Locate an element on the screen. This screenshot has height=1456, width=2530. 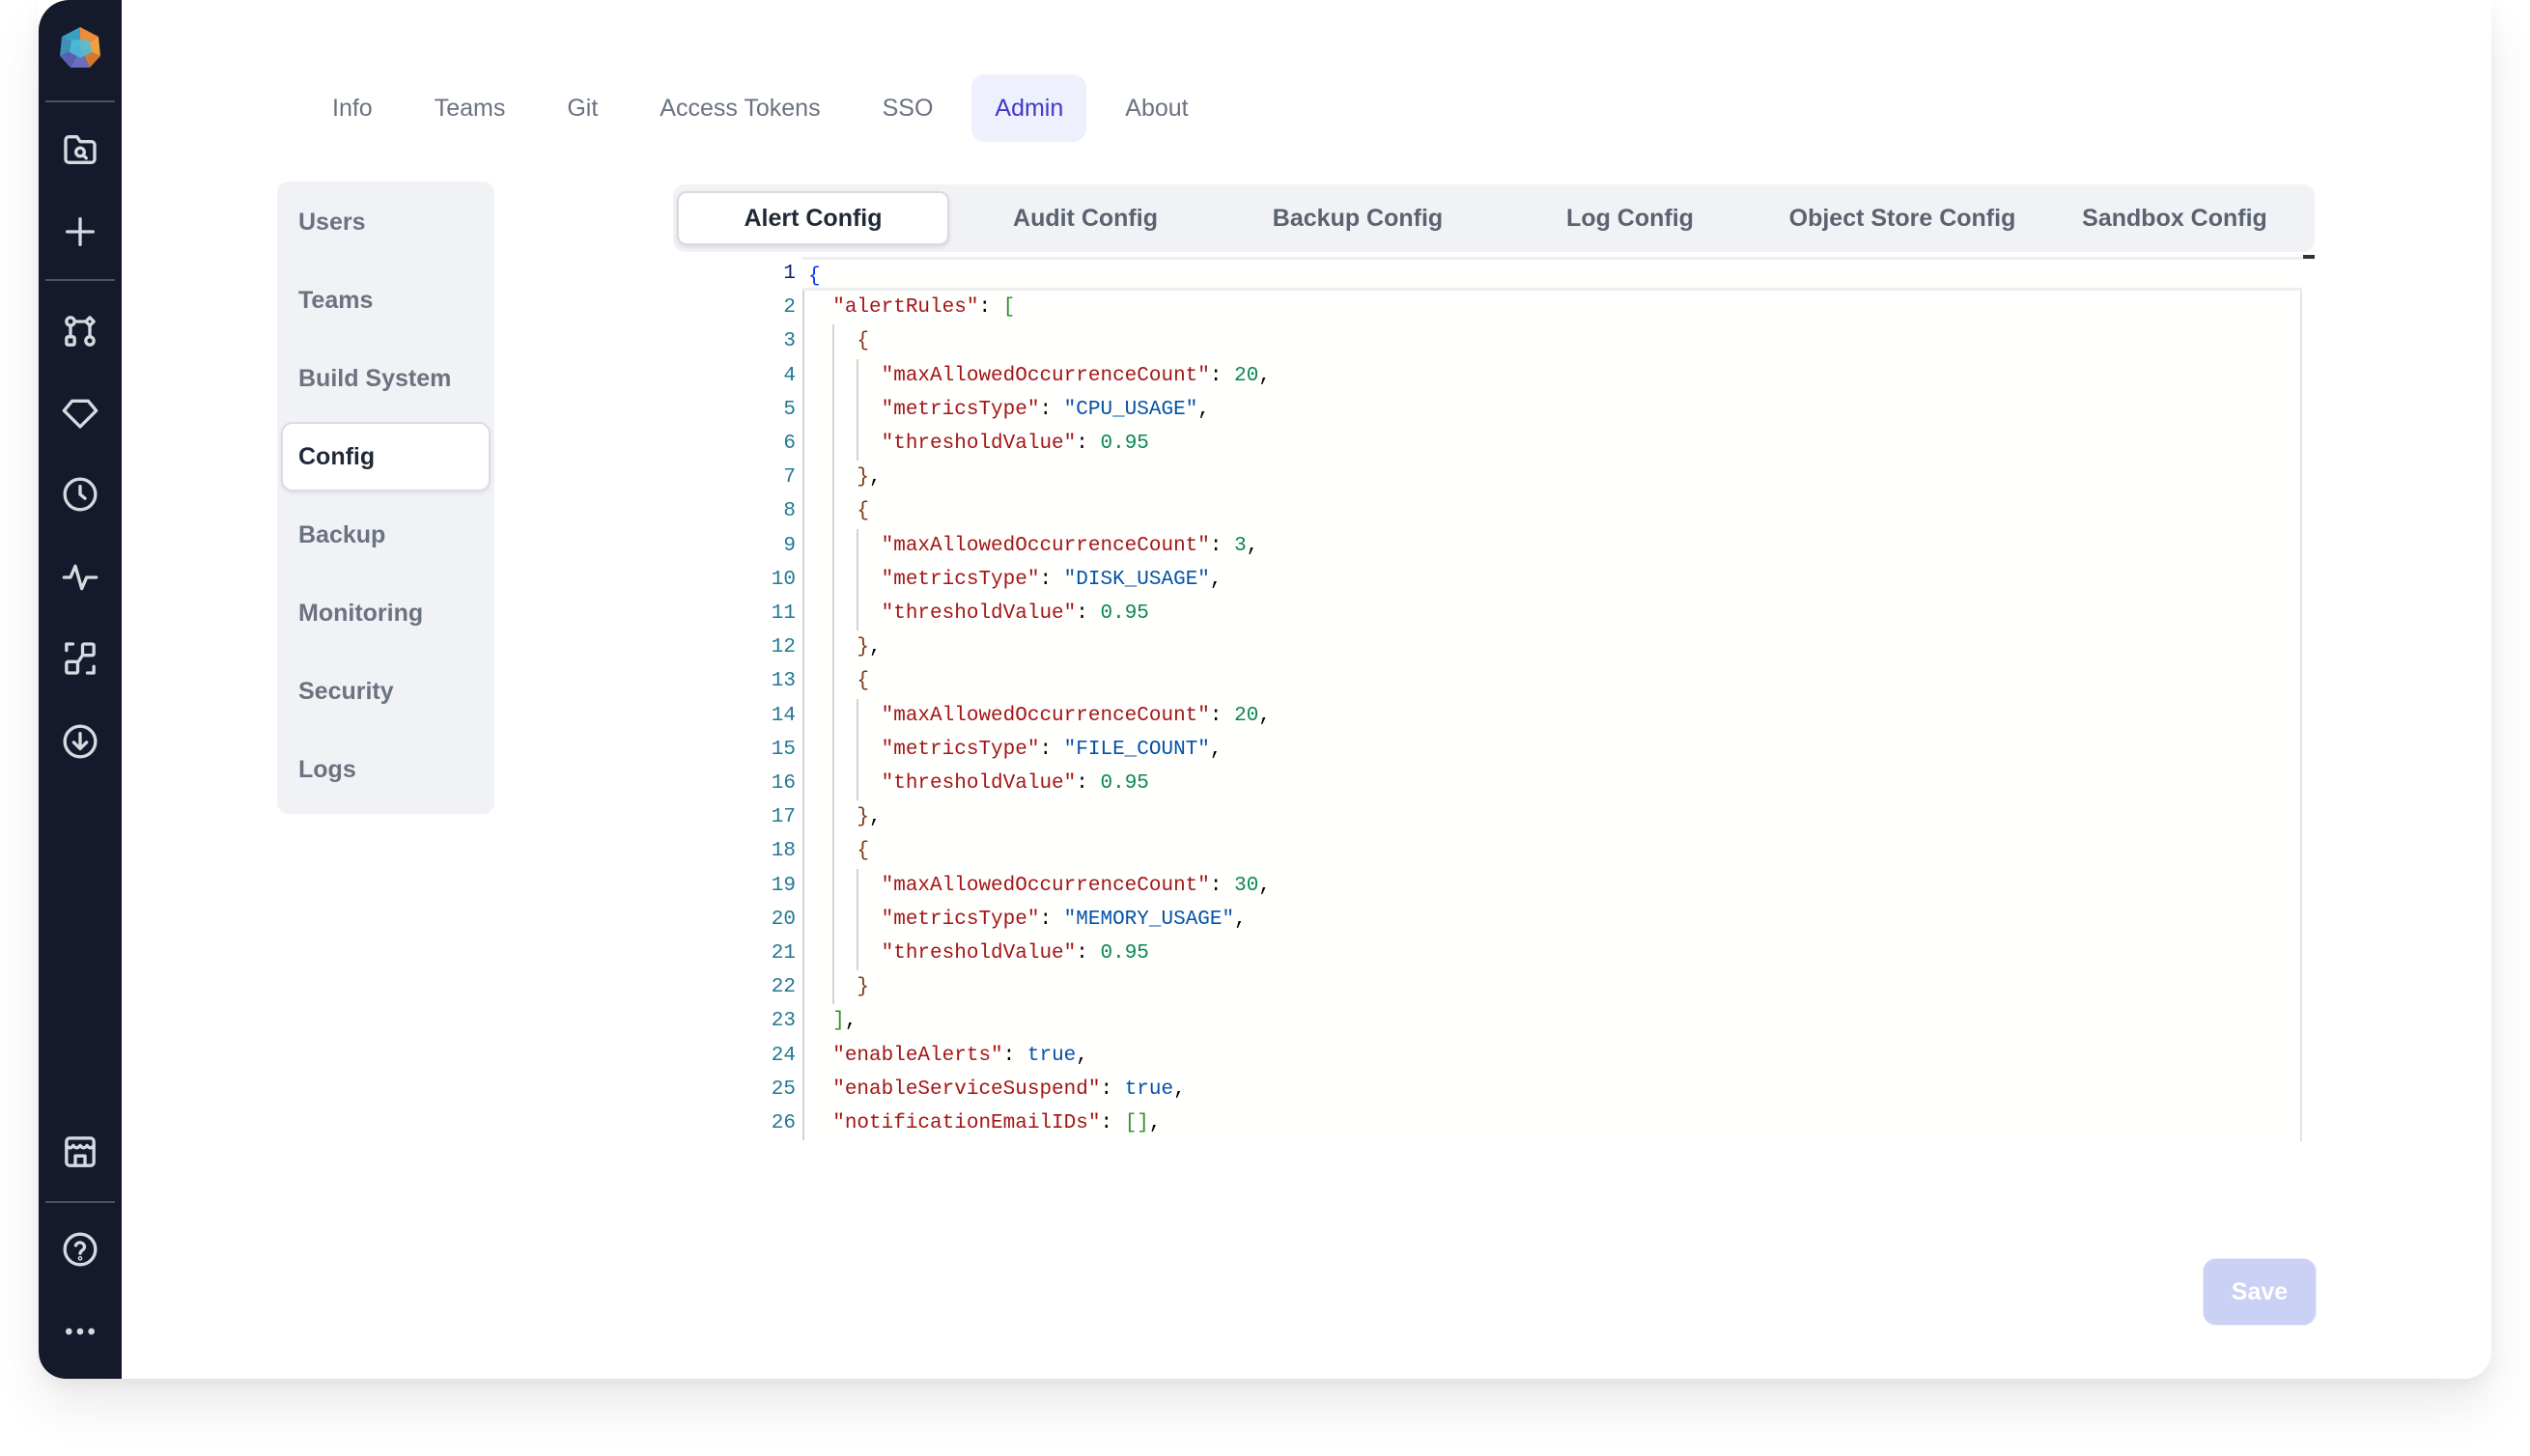
token-brace1: [ is located at coordinates (1009, 308).